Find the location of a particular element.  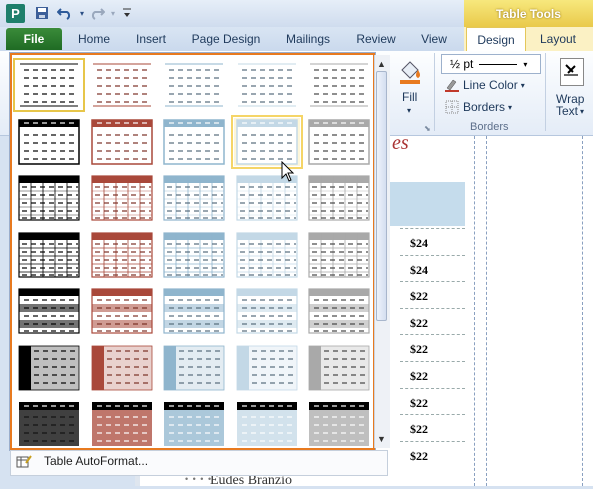

tab-layout: Layout is located at coordinates (558, 39).